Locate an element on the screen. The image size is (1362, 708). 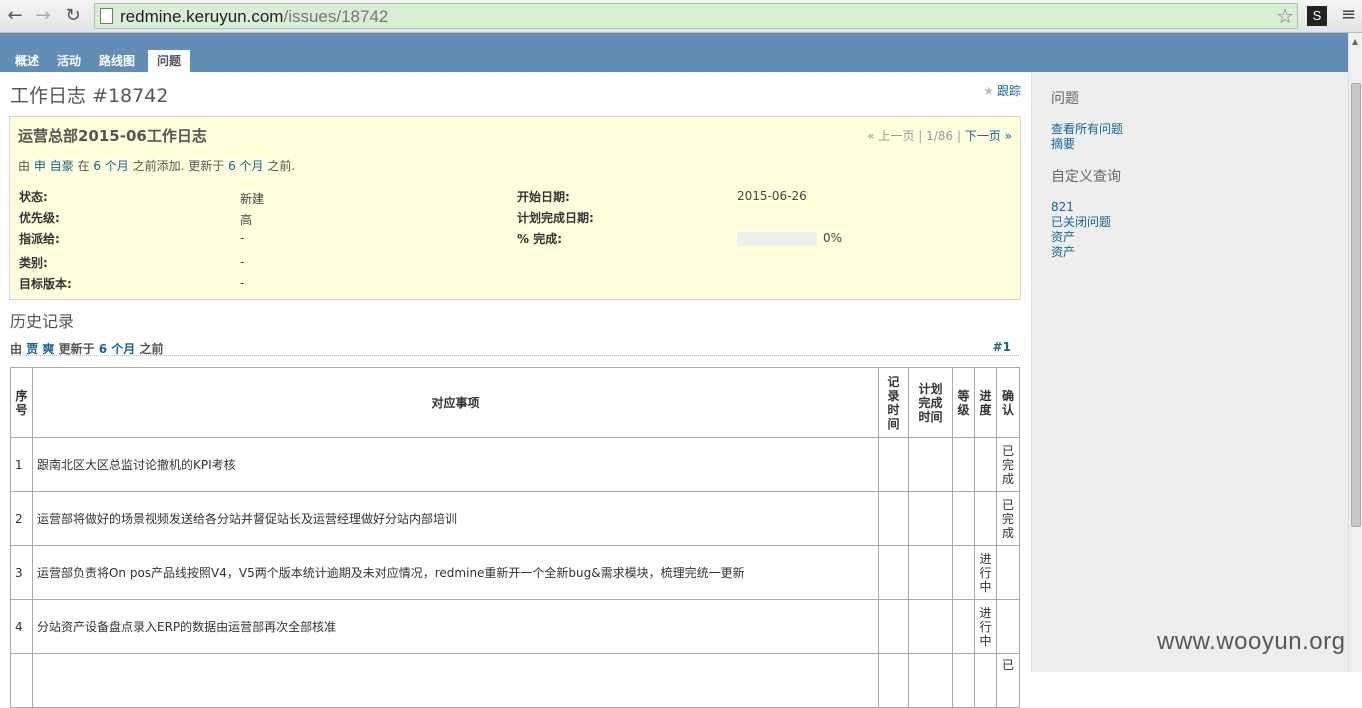
header-level: 等级 is located at coordinates (963, 402).